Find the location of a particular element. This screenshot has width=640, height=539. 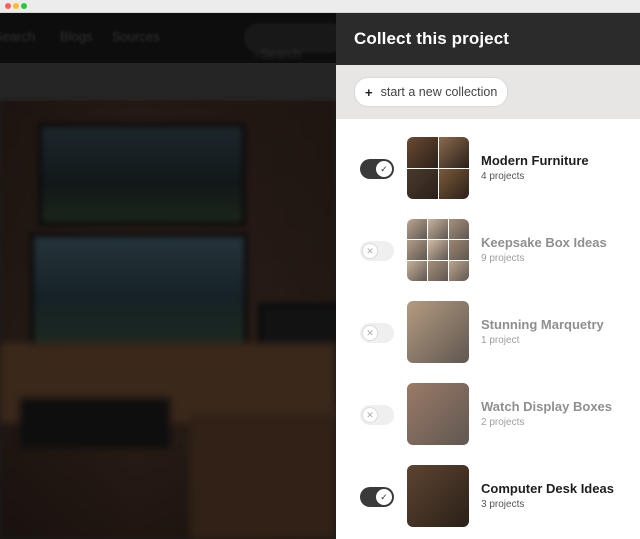

collection-row: ✓ Computer Desk Ideas 3 projects is located at coordinates (488, 497).